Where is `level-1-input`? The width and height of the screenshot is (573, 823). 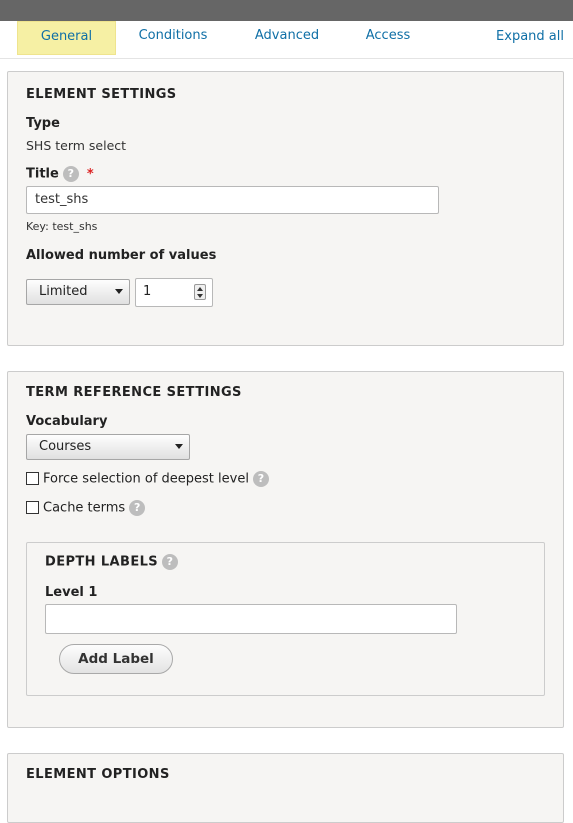
level-1-input is located at coordinates (251, 619).